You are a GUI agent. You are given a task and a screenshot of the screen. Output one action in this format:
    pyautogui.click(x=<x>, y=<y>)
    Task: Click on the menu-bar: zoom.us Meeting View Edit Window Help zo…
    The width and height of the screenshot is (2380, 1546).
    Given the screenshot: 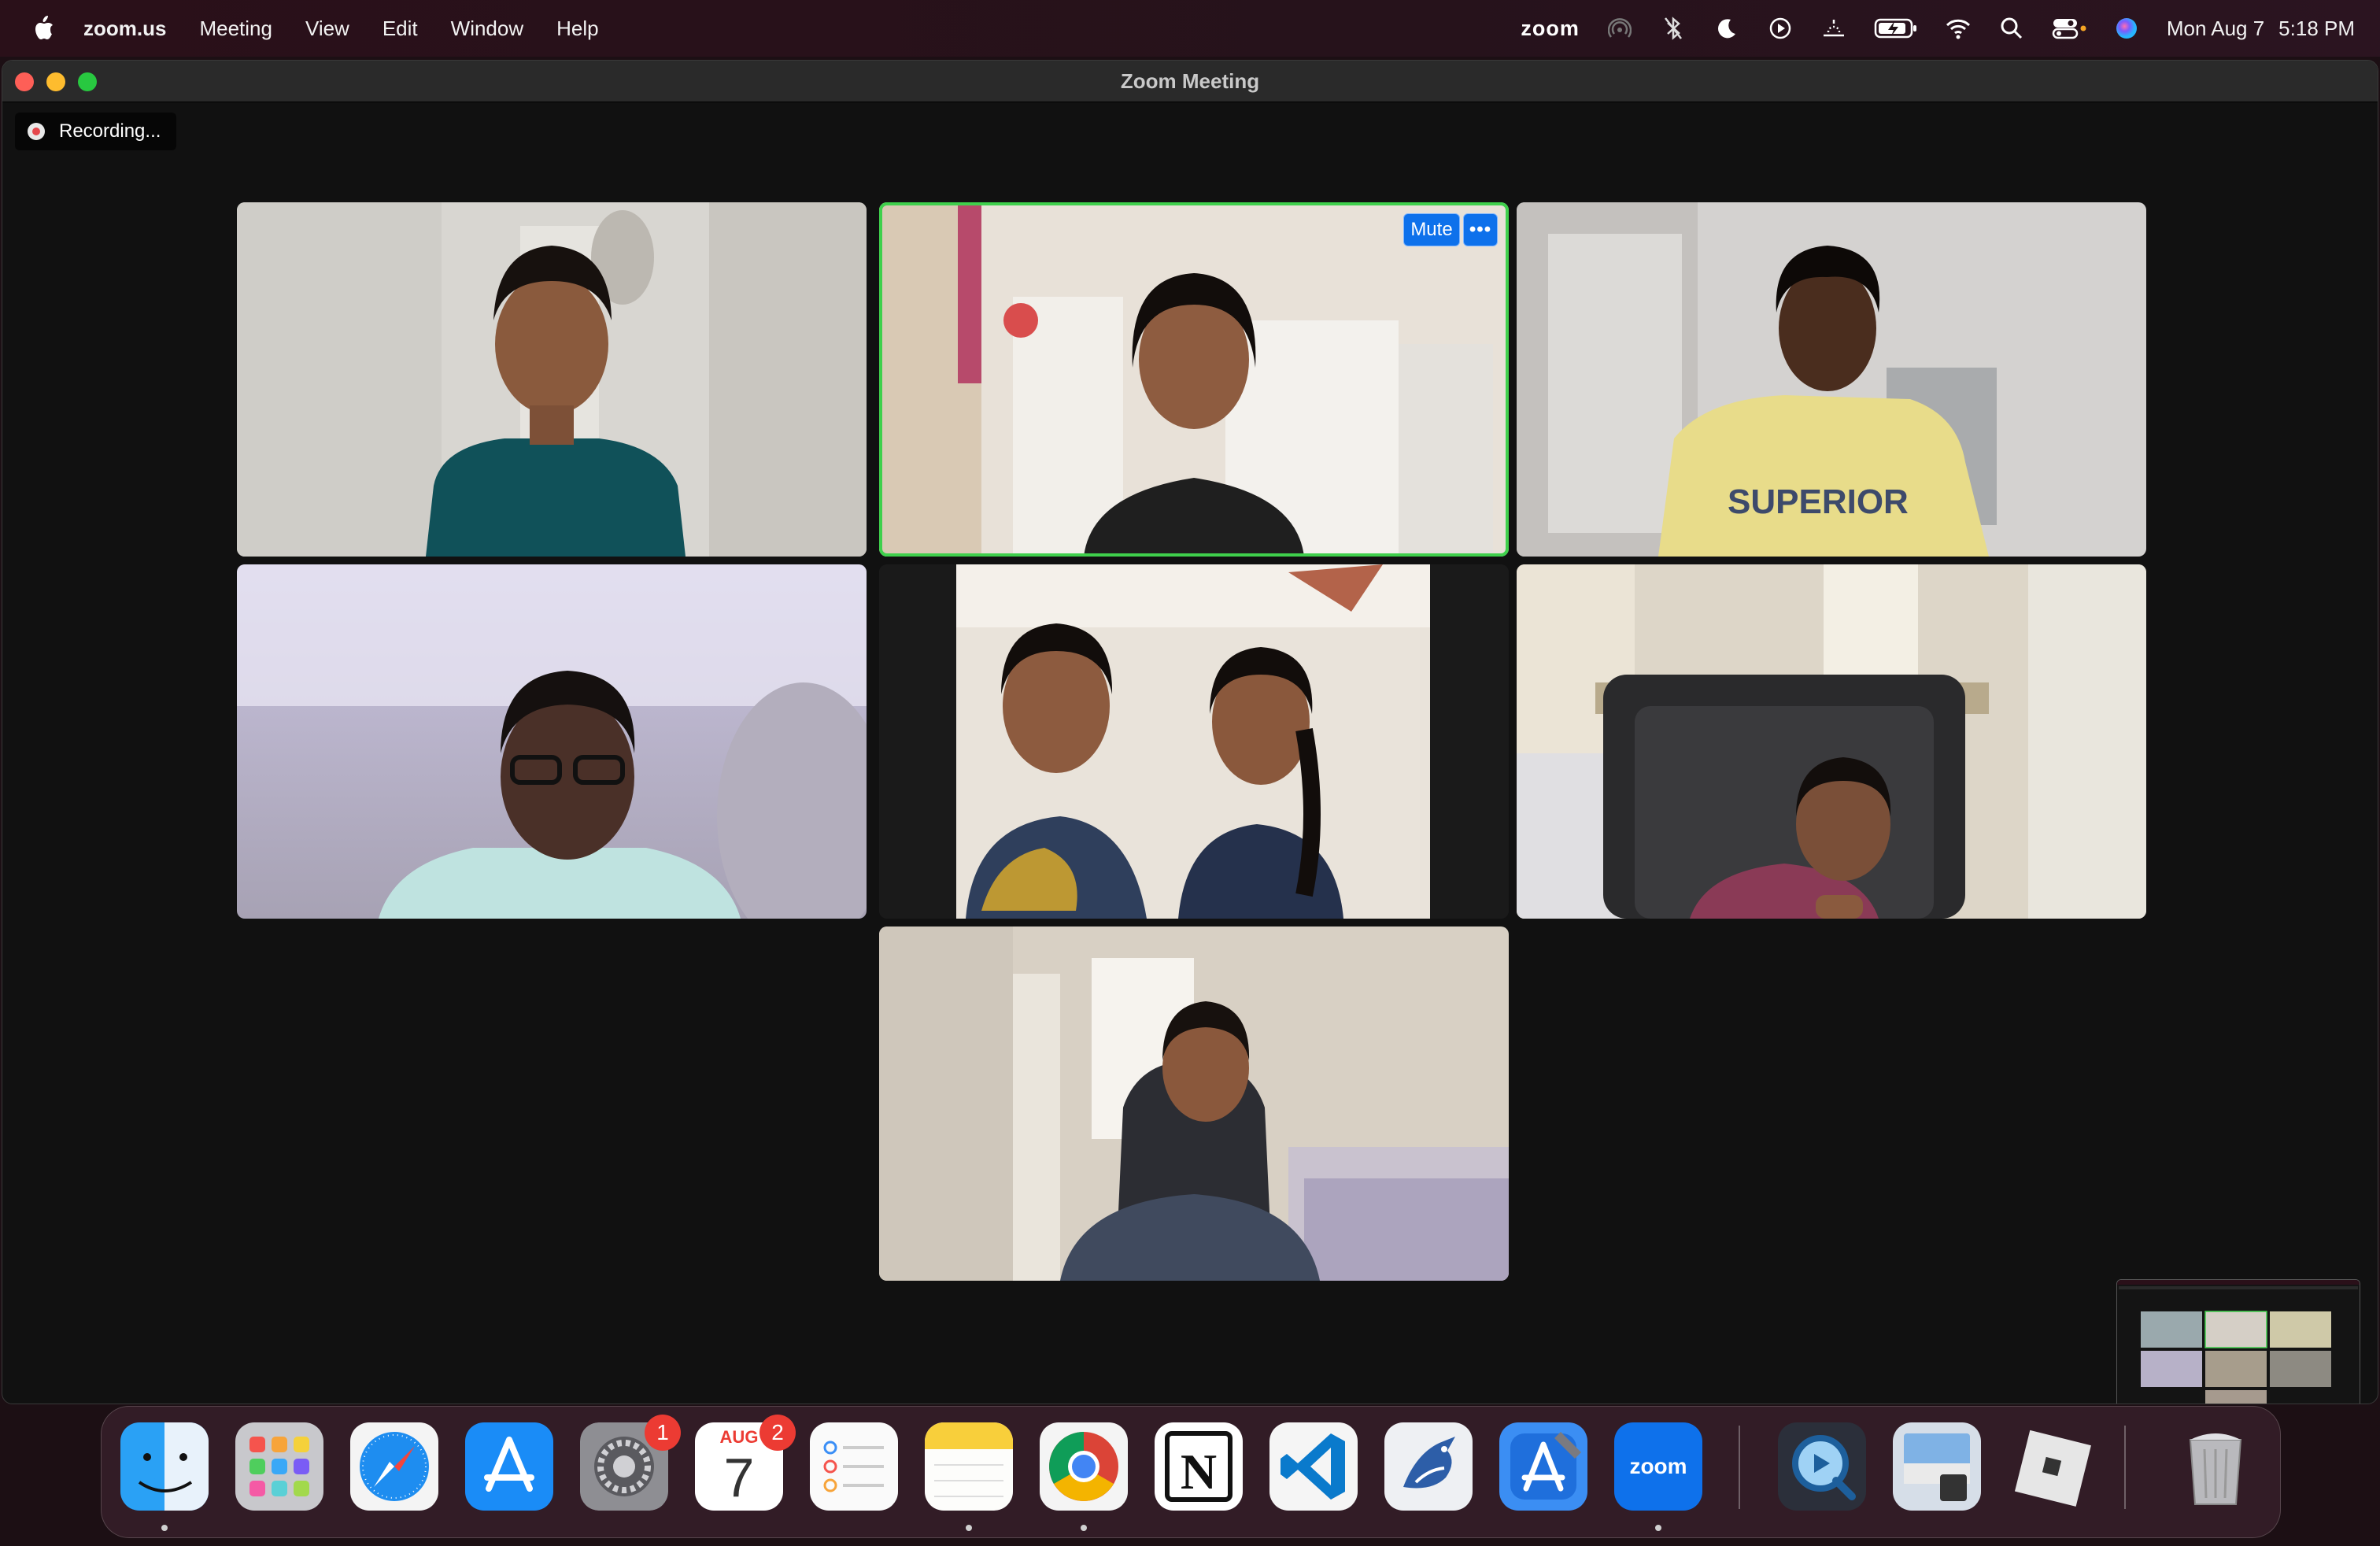 What is the action you would take?
    pyautogui.click(x=1190, y=28)
    